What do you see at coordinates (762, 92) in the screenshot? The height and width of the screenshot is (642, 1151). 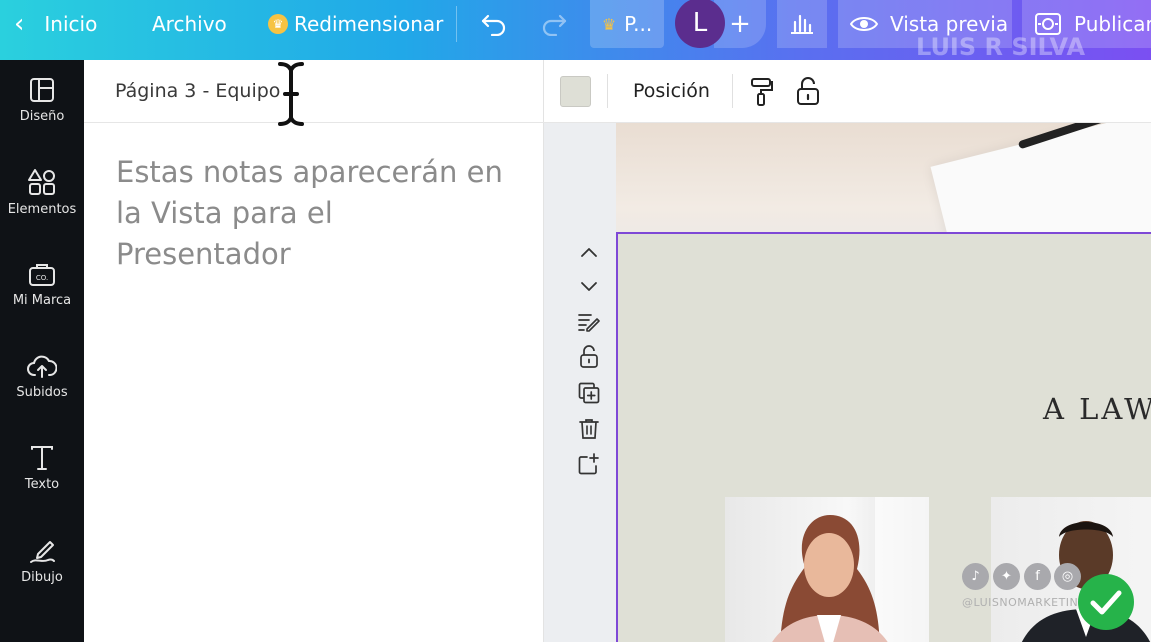 I see `paint-roller-icon` at bounding box center [762, 92].